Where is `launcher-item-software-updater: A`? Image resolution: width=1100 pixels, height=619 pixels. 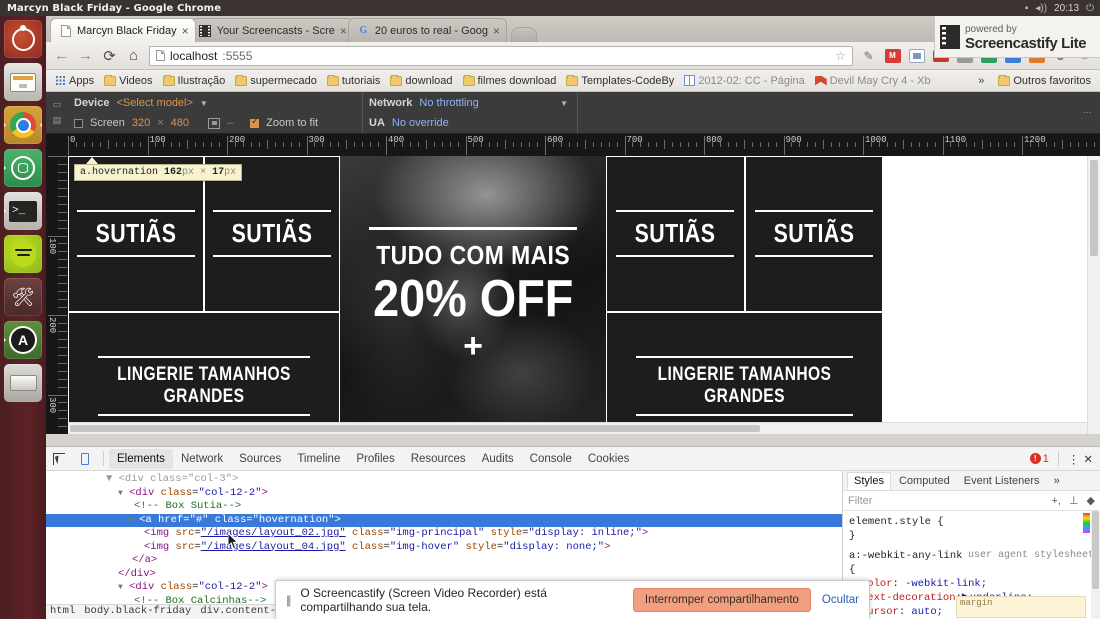 launcher-item-software-updater: A is located at coordinates (23, 340).